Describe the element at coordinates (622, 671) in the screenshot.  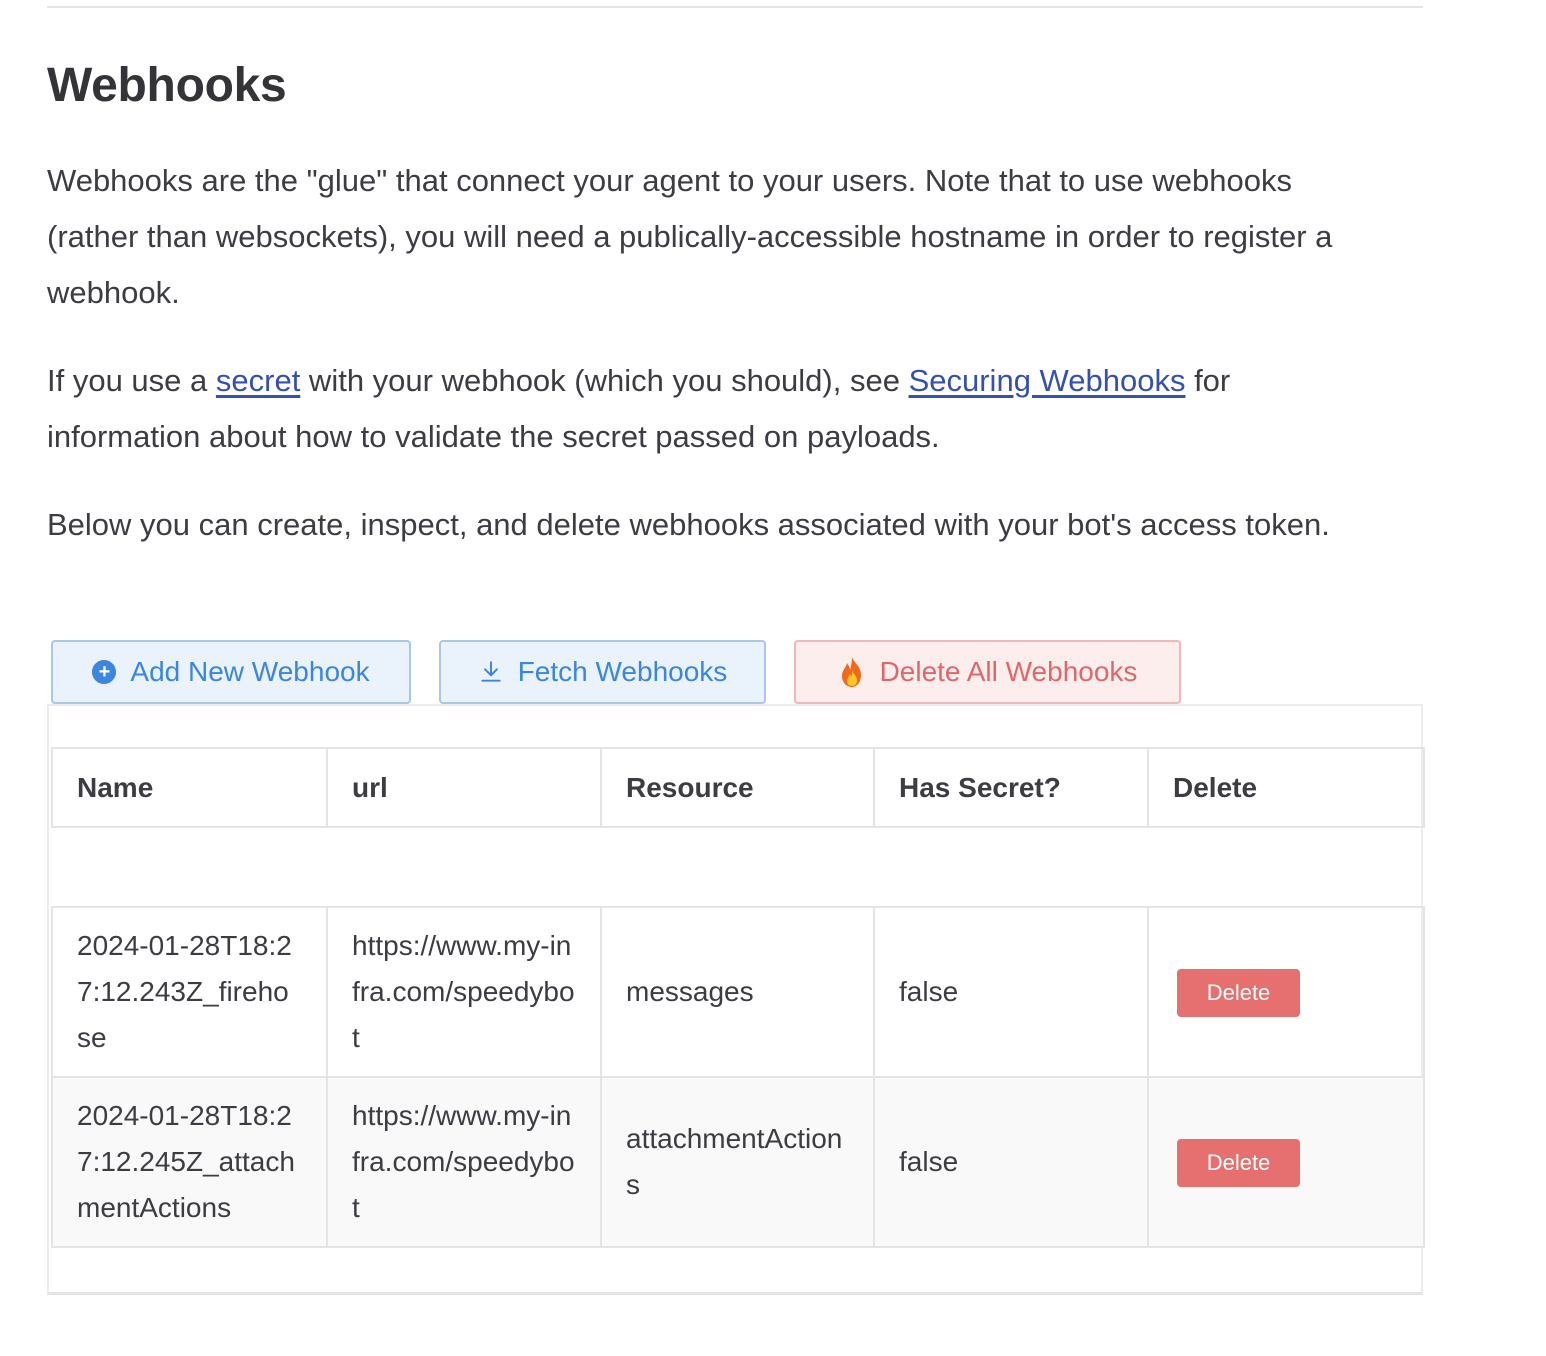
I see `fetch-webhooks-label: Fetch Webhooks` at that location.